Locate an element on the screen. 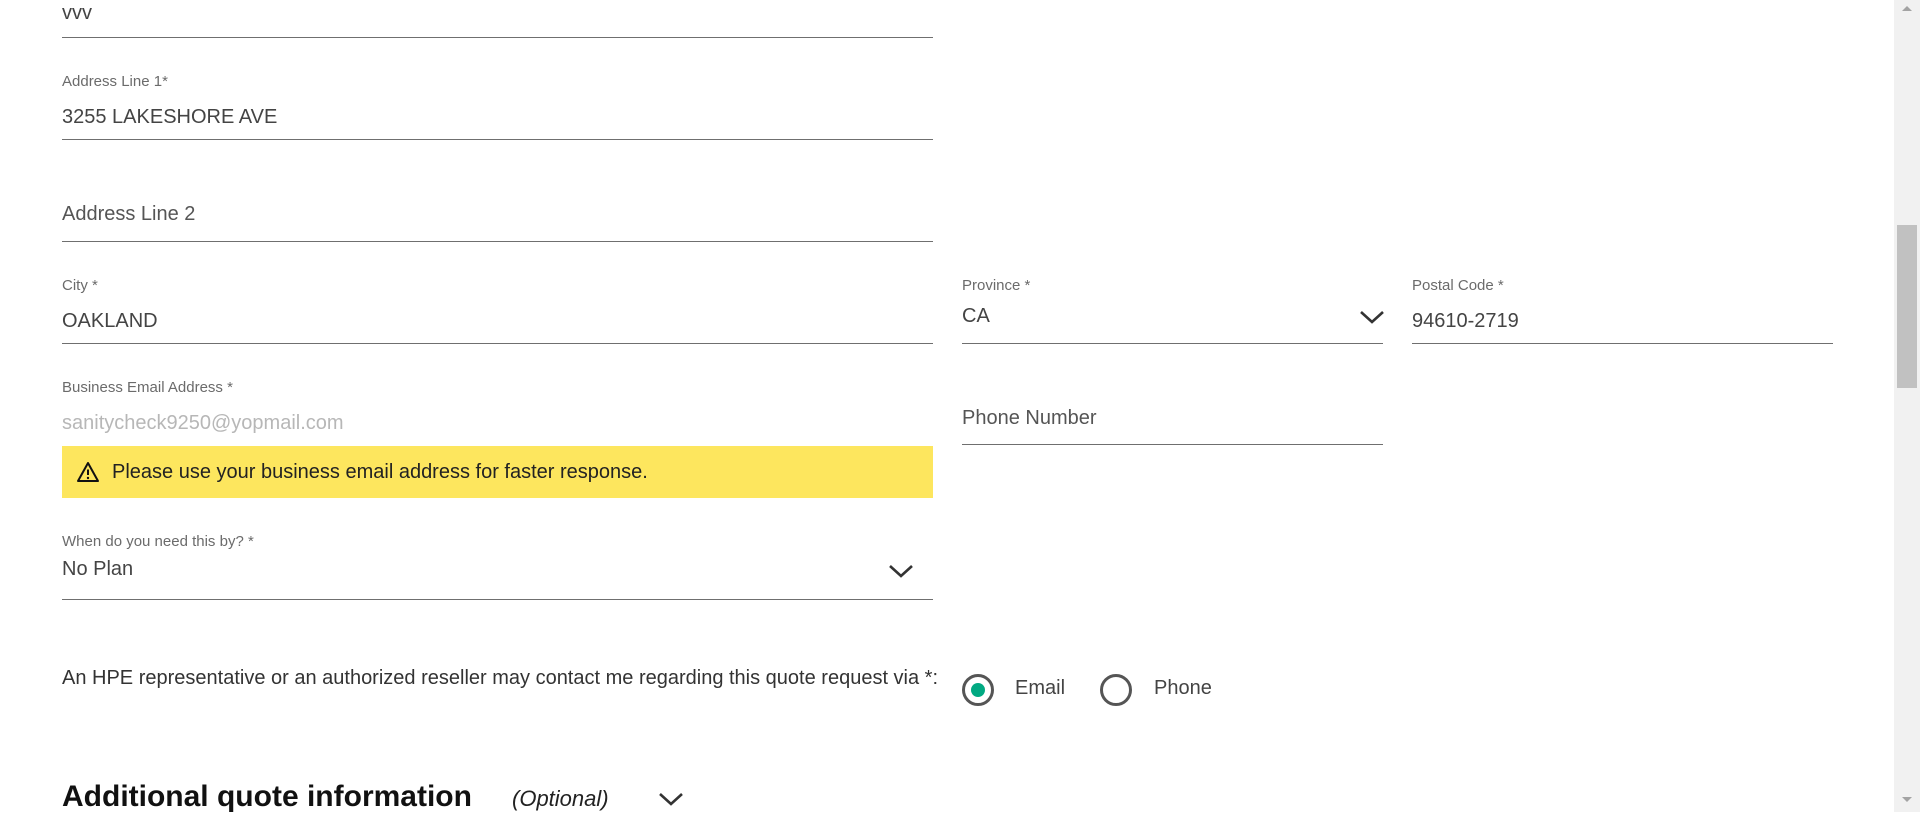 Image resolution: width=1920 pixels, height=814 pixels. province-value: CA is located at coordinates (976, 316).